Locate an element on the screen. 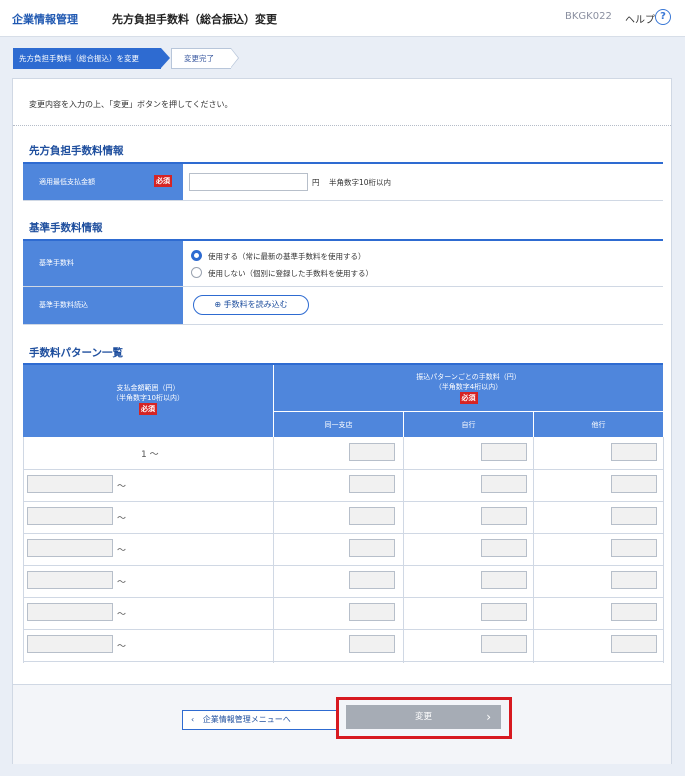 The height and width of the screenshot is (776, 685). submit-highlight: 変更 › is located at coordinates (424, 718).